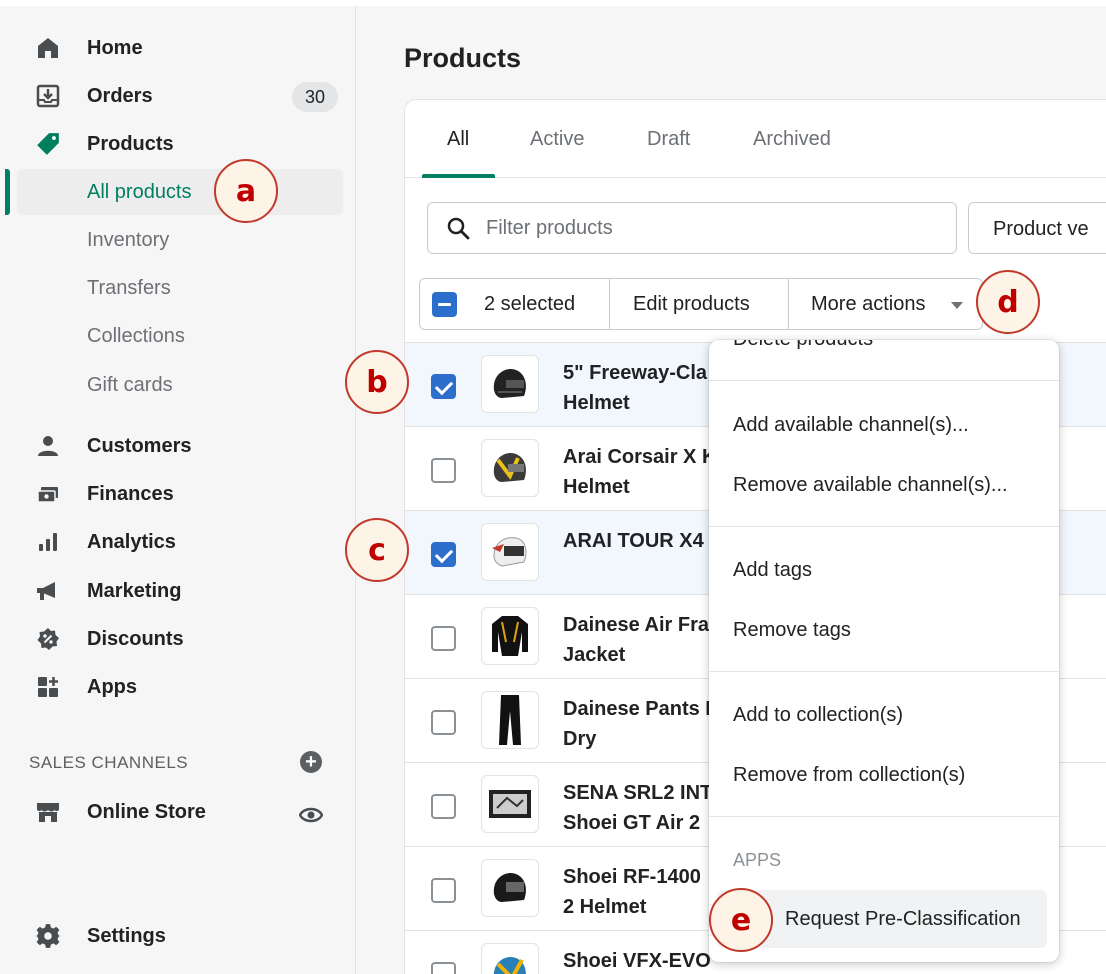 This screenshot has width=1106, height=974. What do you see at coordinates (48, 48) in the screenshot?
I see `home-icon` at bounding box center [48, 48].